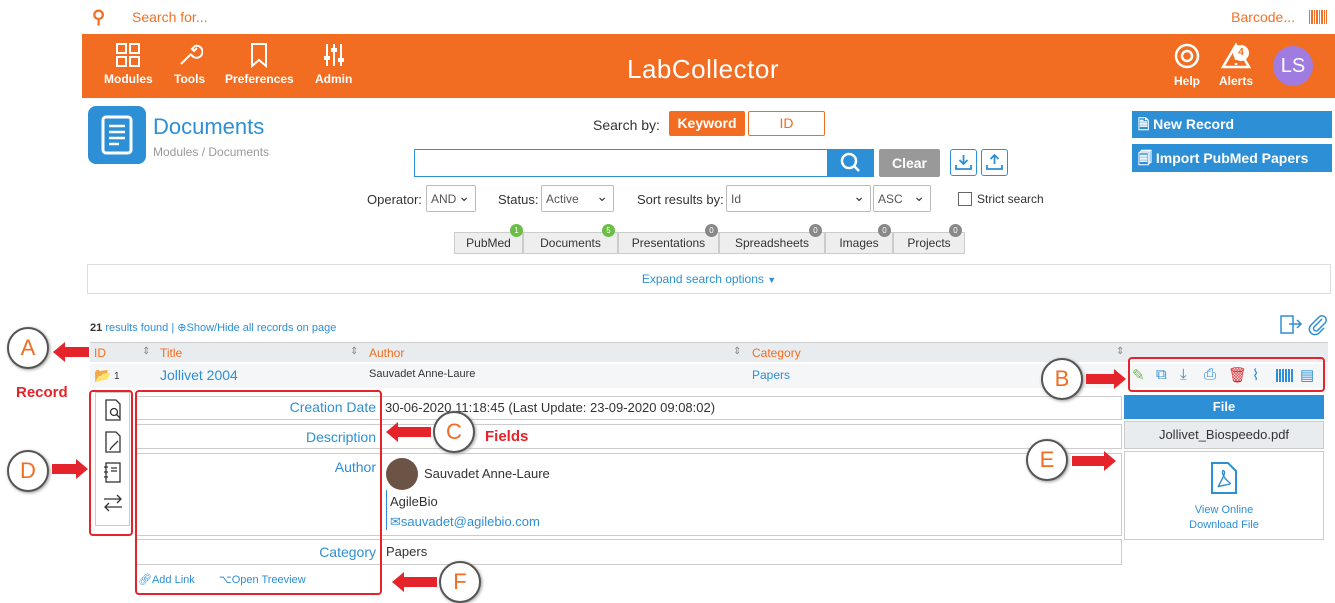 The image size is (1335, 603). I want to click on author-organization: AgileBio, so click(414, 501).